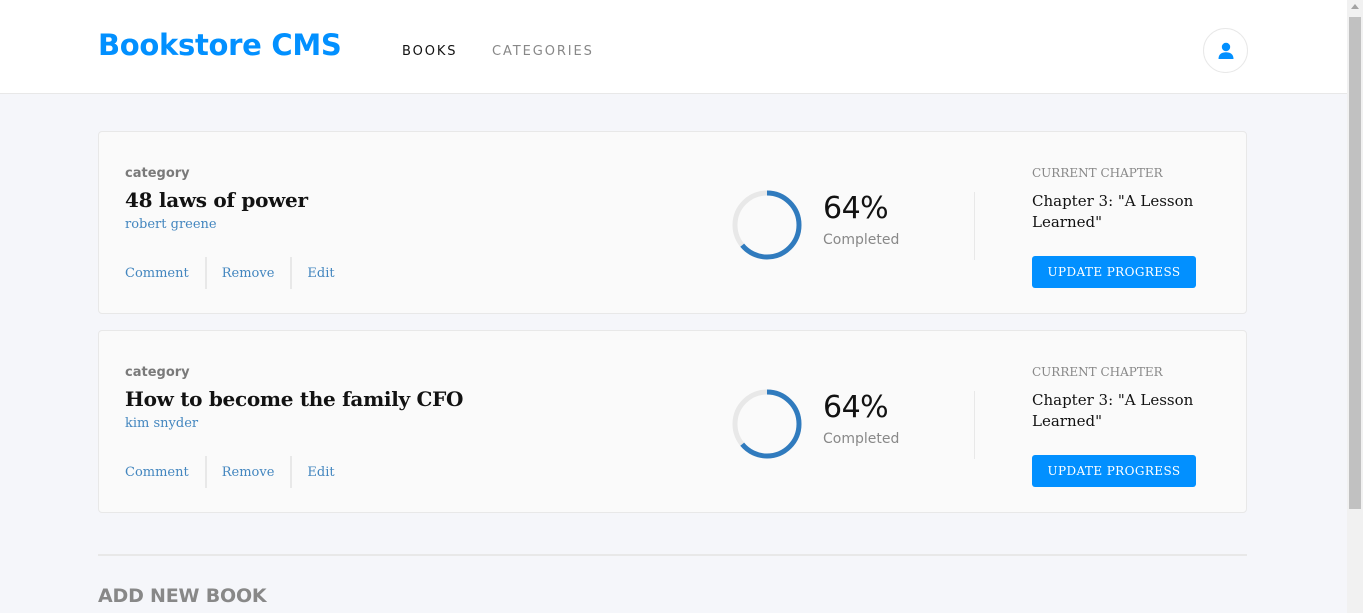  Describe the element at coordinates (1355, 6) in the screenshot. I see `scroll-up-arrow-icon` at that location.